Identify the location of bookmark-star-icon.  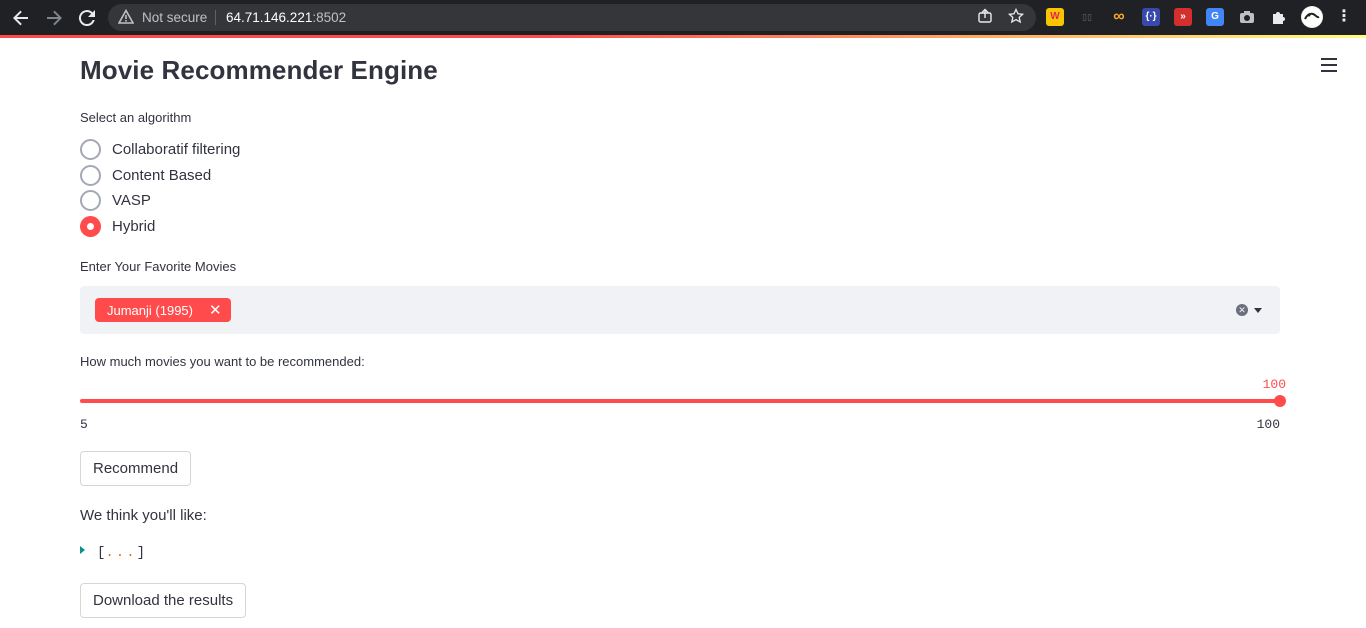
(1016, 16).